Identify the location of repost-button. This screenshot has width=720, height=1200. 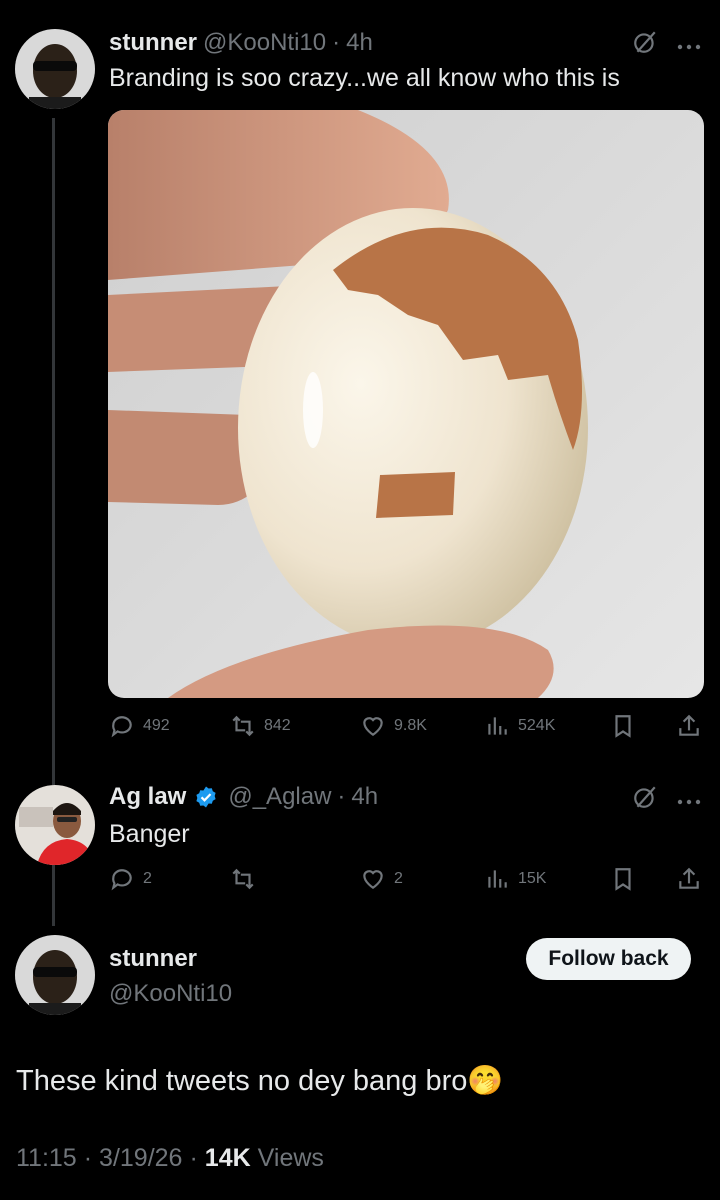
(243, 879).